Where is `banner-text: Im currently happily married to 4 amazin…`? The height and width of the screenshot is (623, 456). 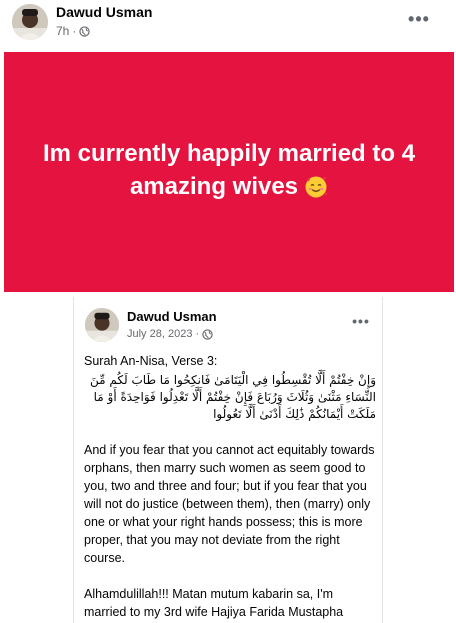
banner-text: Im currently happily married to 4 amazin… is located at coordinates (229, 169).